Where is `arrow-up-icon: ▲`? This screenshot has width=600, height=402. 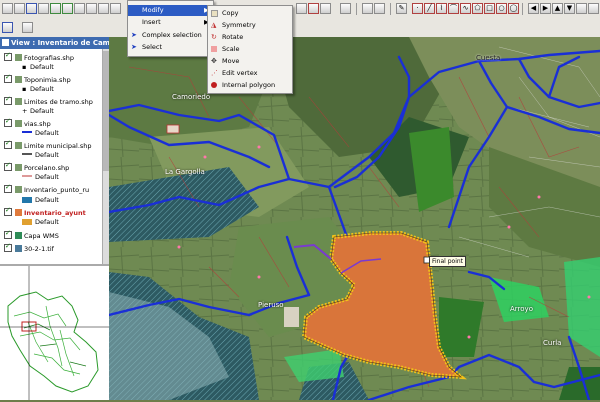 arrow-up-icon: ▲ is located at coordinates (557, 8).